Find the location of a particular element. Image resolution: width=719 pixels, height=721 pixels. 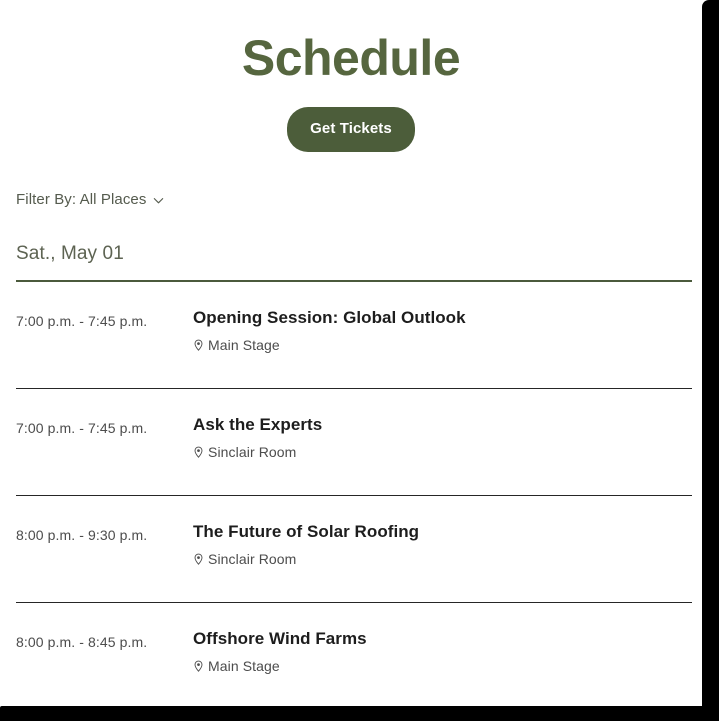

page-edge-right is located at coordinates (710, 360).